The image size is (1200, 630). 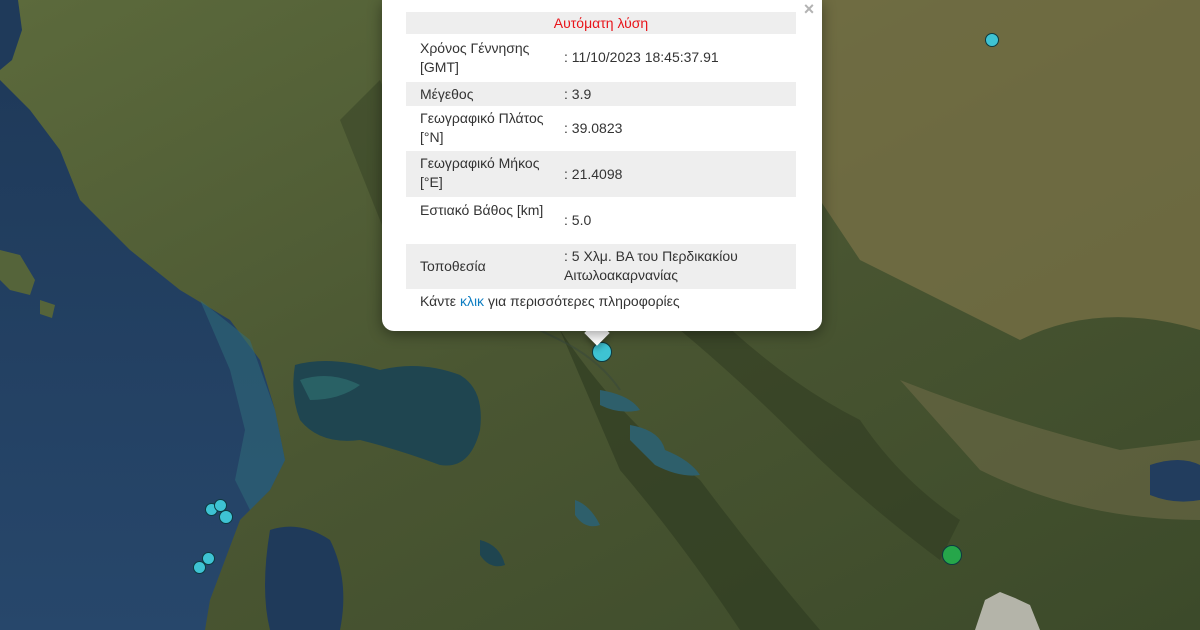 I want to click on close-button: ×, so click(x=809, y=9).